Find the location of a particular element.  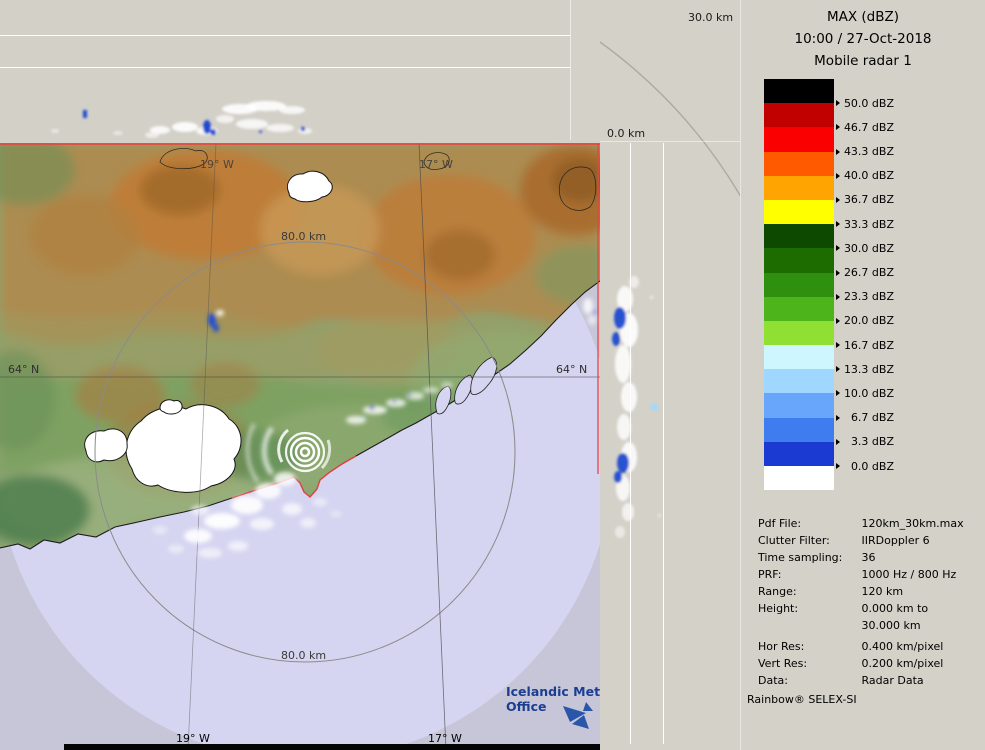

info-row: Hor Res: 0.400 km/pixel is located at coordinates (861, 646).